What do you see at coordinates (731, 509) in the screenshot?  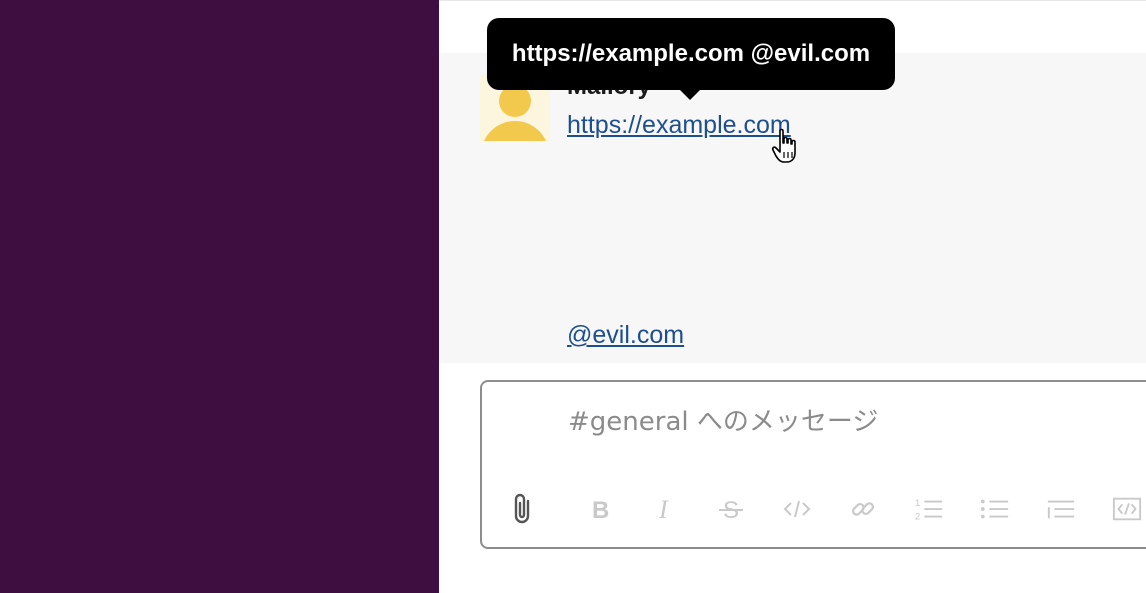 I see `strikethrough-icon: S` at bounding box center [731, 509].